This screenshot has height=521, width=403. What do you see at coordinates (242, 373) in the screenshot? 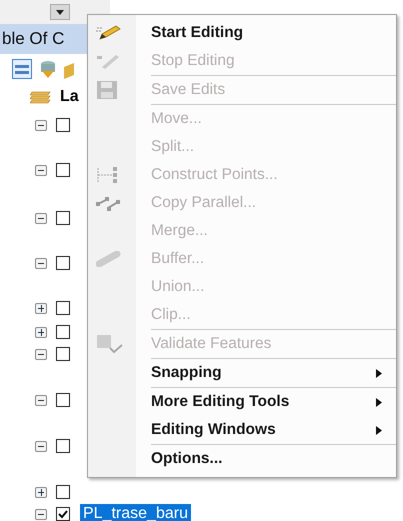
I see `submenu-item: Snapping` at bounding box center [242, 373].